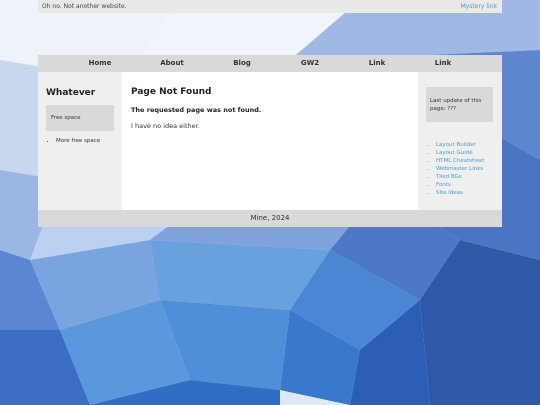 The height and width of the screenshot is (405, 540). What do you see at coordinates (165, 126) in the screenshot?
I see `error-note: I have no idea either.` at bounding box center [165, 126].